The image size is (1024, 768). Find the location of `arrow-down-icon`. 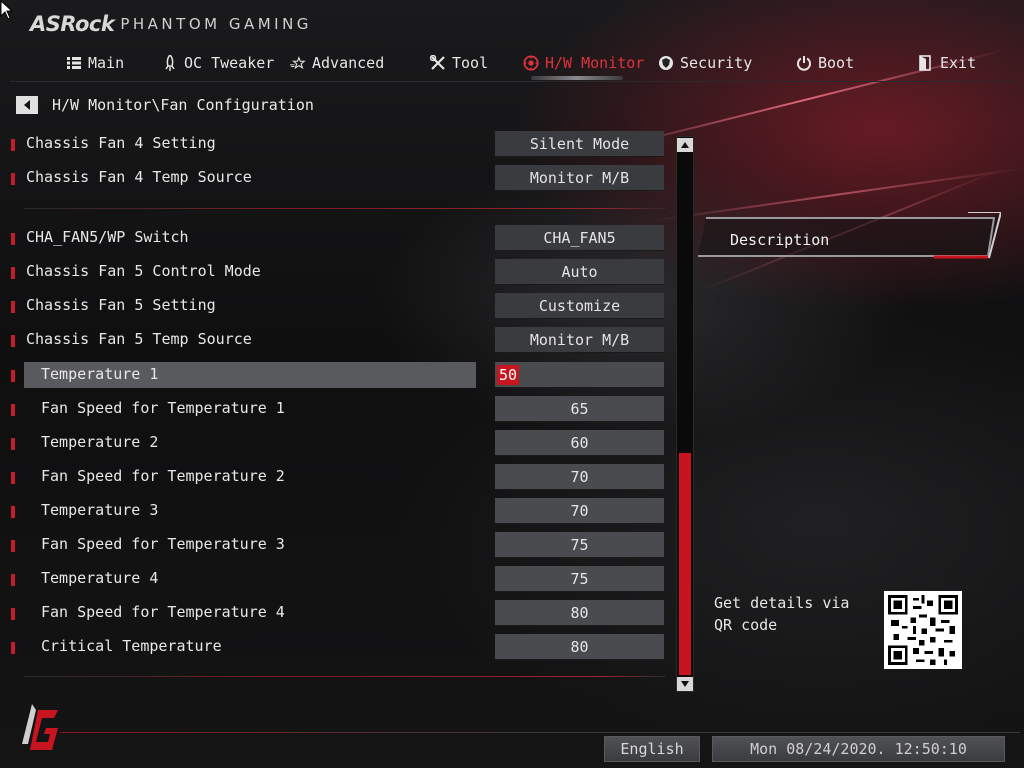

arrow-down-icon is located at coordinates (685, 684).